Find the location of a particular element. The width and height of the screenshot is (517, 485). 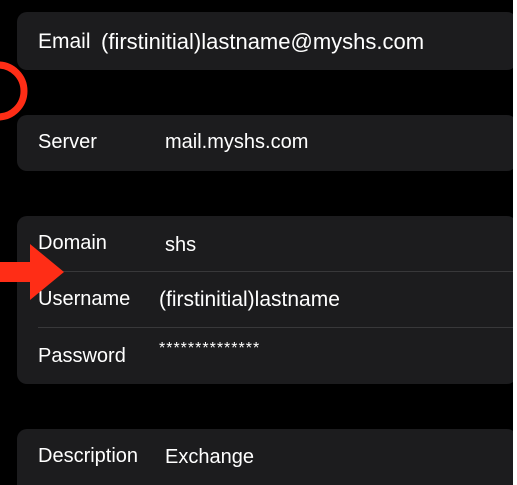

password-field: ************** is located at coordinates (209, 349).